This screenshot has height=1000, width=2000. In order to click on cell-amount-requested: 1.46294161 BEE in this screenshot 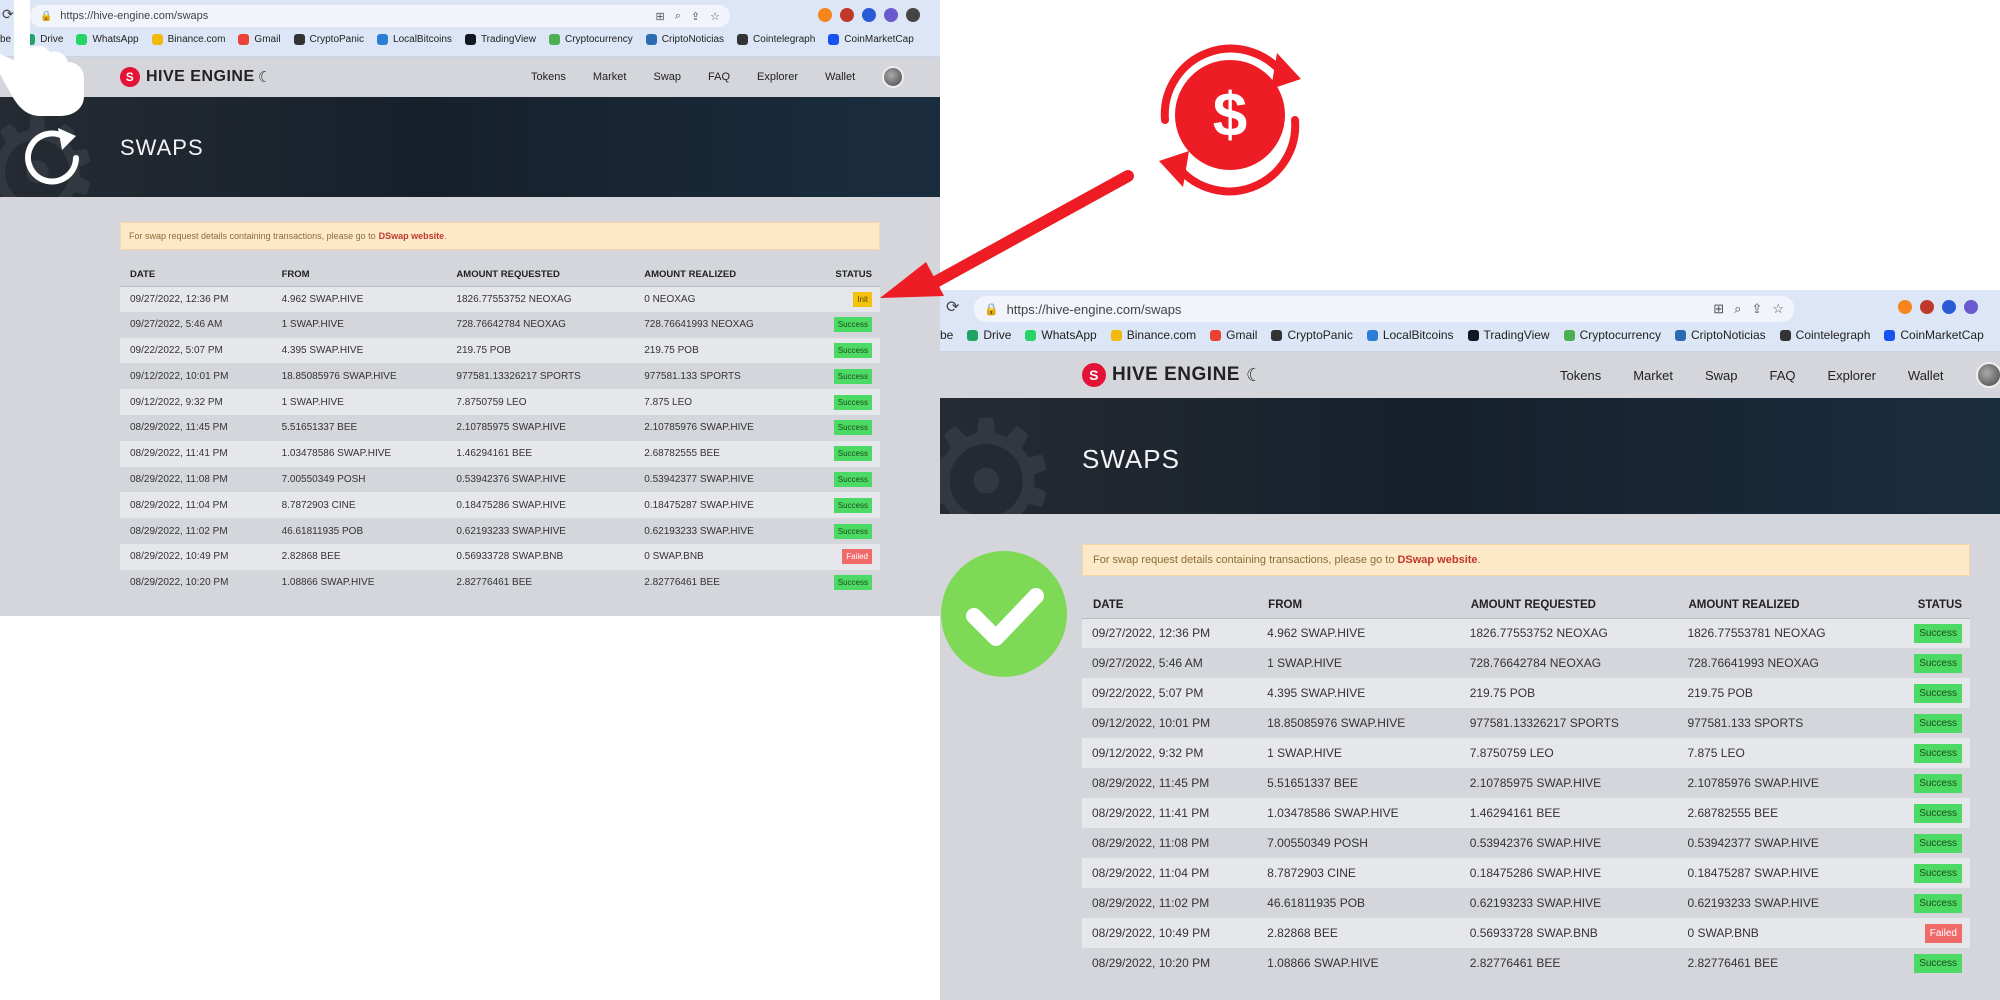, I will do `click(540, 453)`.